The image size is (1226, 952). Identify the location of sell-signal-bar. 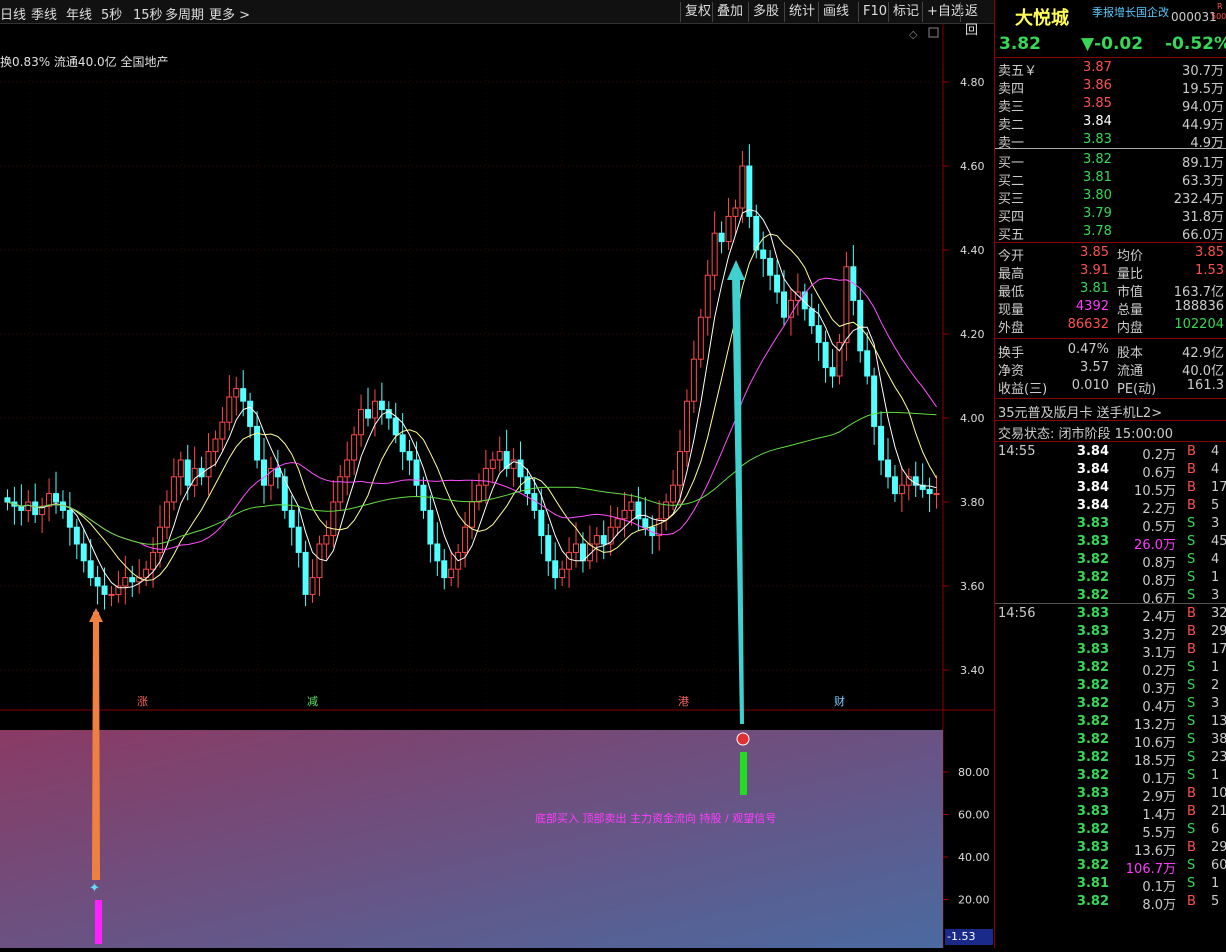
(743, 773).